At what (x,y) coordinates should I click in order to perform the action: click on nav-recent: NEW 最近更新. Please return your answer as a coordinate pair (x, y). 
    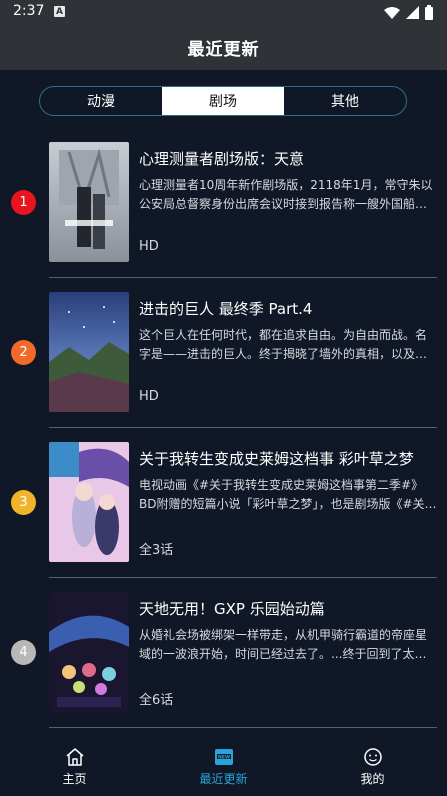
    Looking at the image, I should click on (223, 767).